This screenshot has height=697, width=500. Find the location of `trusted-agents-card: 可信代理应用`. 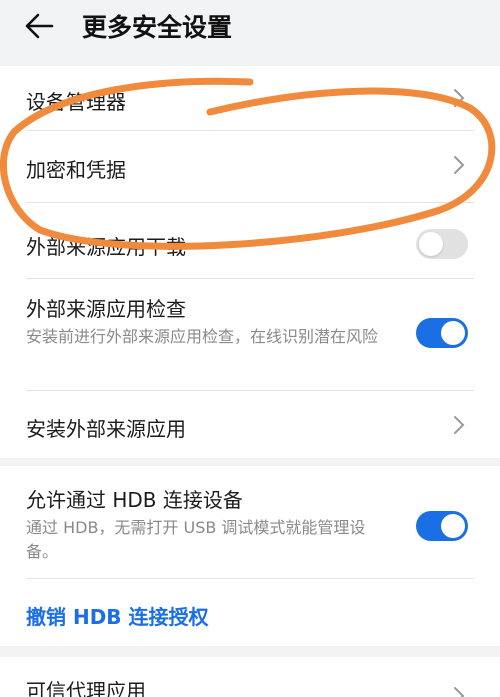

trusted-agents-card: 可信代理应用 is located at coordinates (250, 677).